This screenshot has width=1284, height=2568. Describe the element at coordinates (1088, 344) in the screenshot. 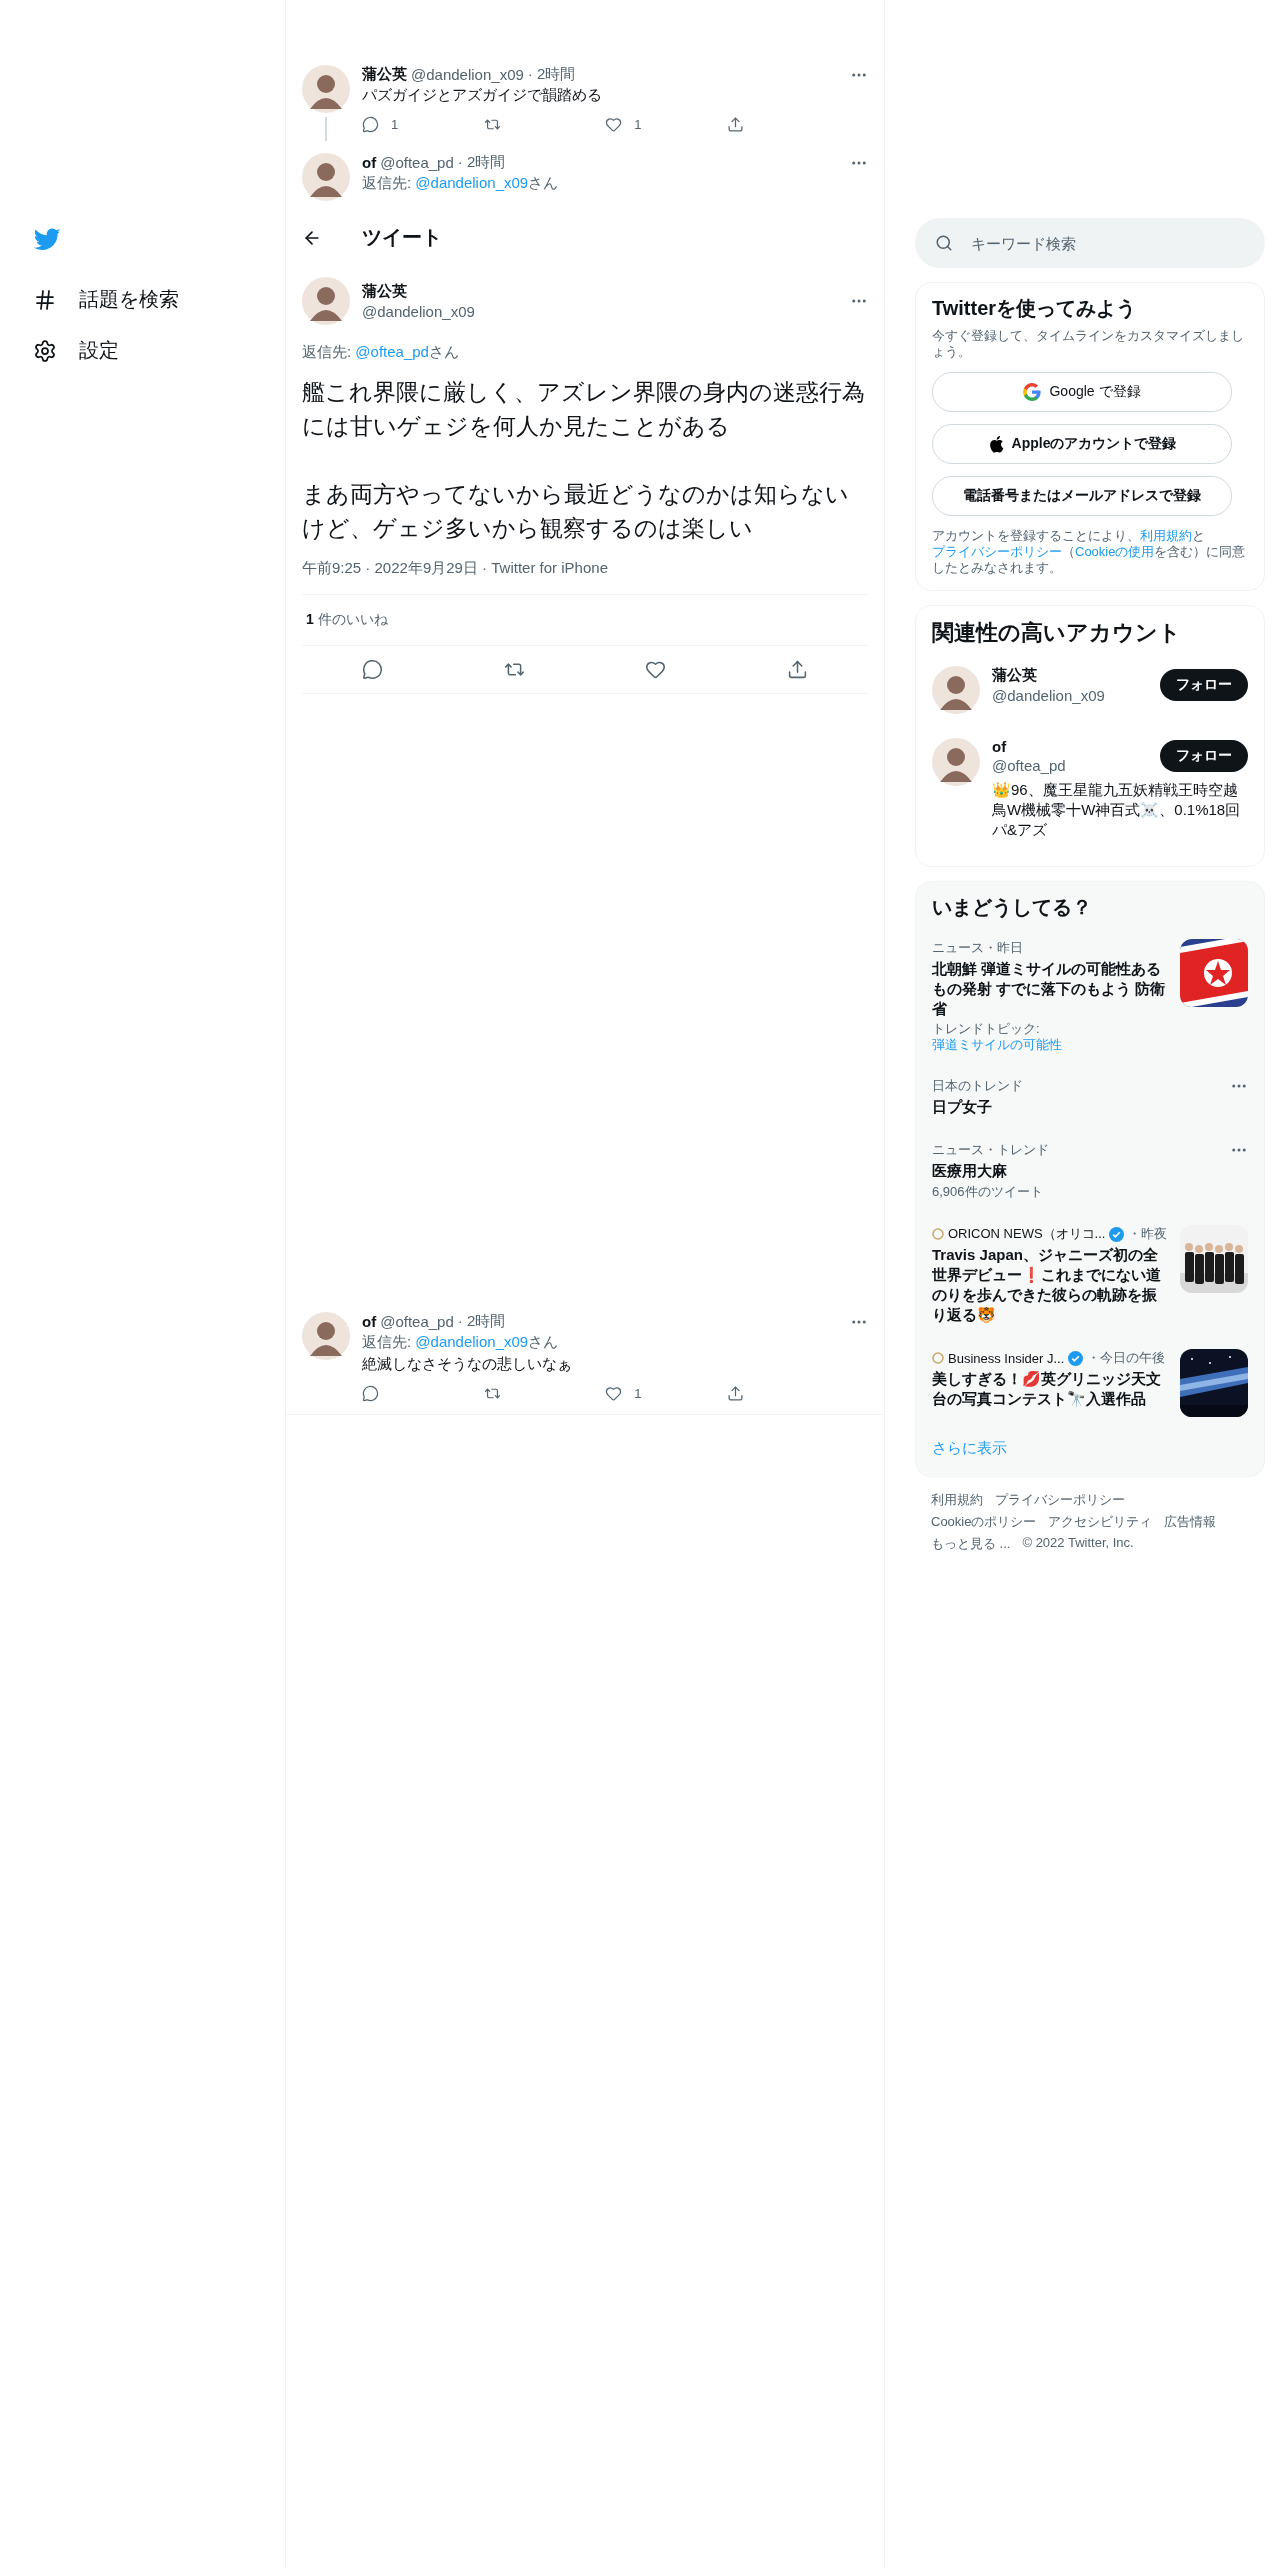

I see `card-subtitle: 今すぐ登録して、タイムラインをカスタマイズしましょう。` at that location.